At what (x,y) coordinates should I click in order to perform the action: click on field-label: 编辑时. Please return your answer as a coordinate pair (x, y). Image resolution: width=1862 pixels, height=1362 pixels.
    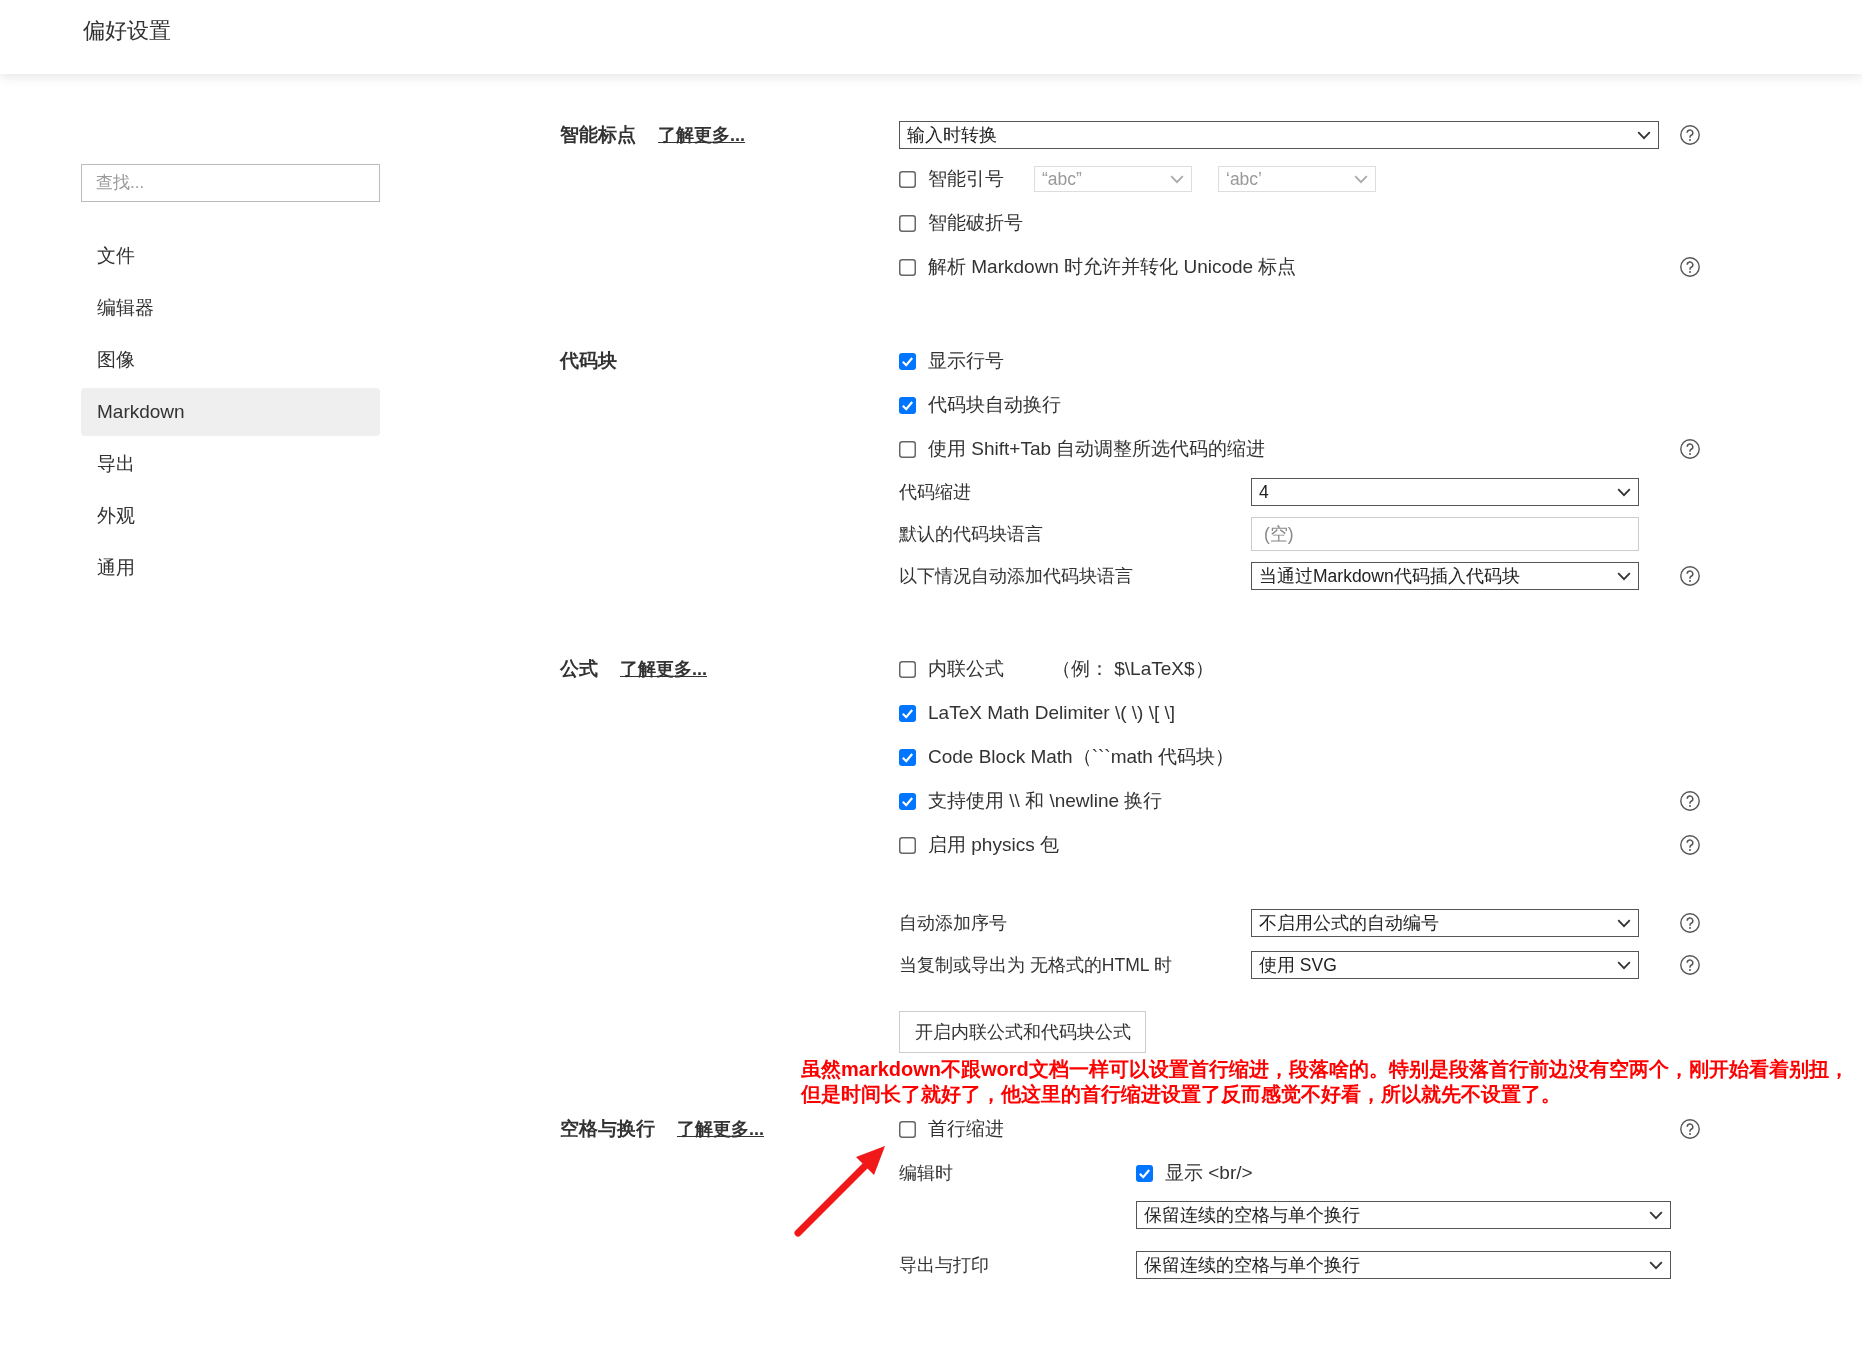
    Looking at the image, I should click on (926, 1173).